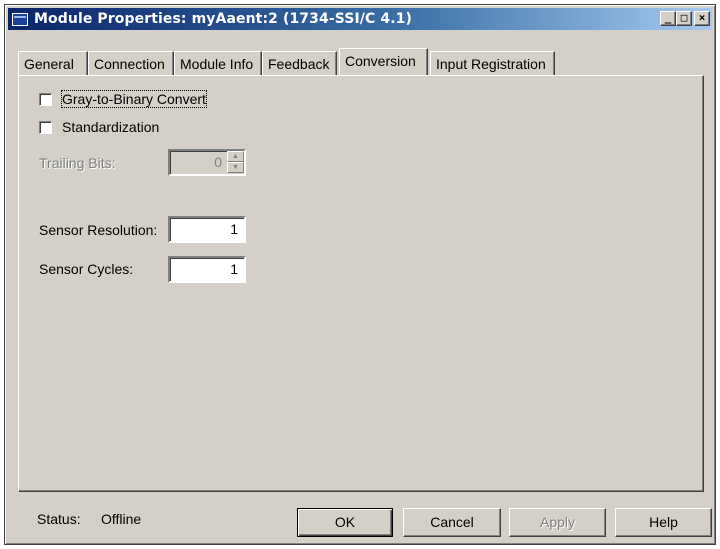 The image size is (720, 549). Describe the element at coordinates (383, 61) in the screenshot. I see `tab-conversion: Conversion` at that location.